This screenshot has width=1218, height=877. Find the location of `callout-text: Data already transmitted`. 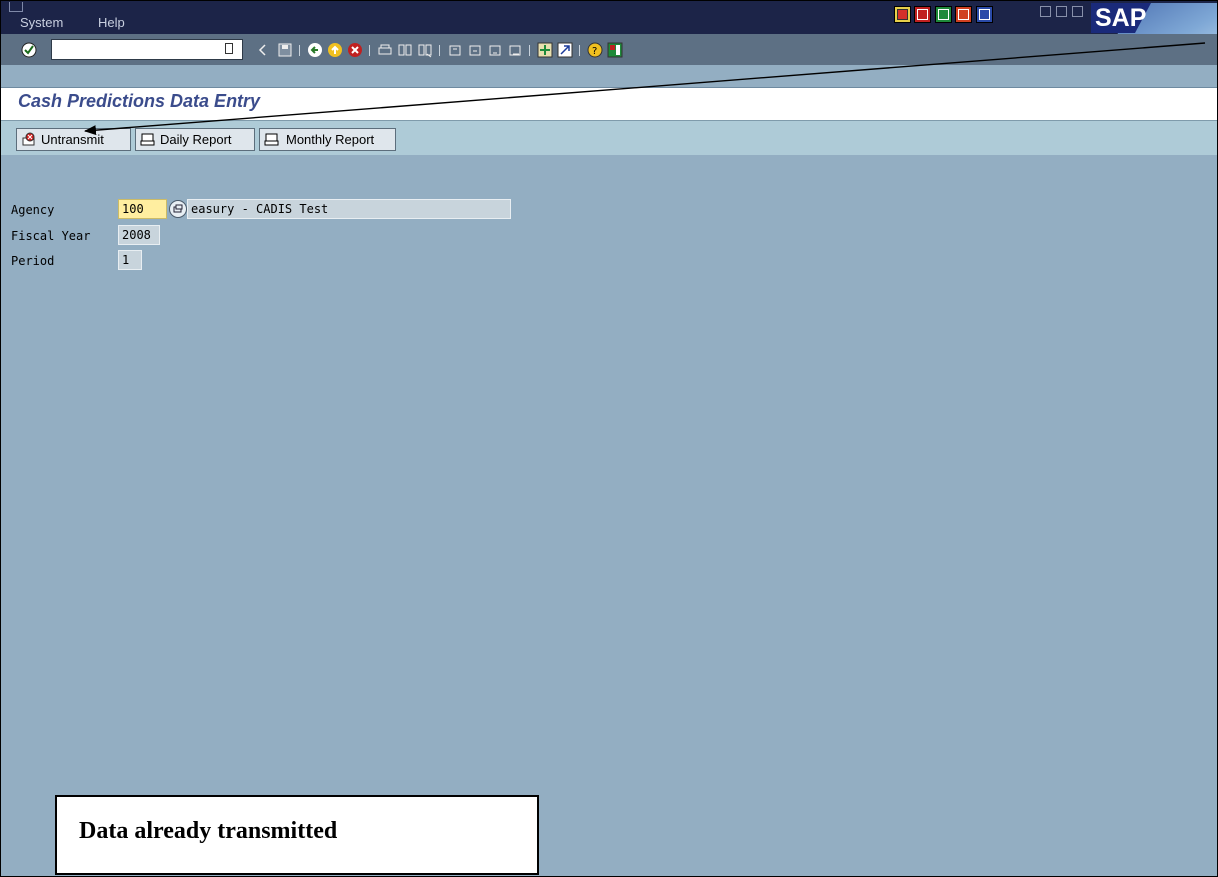

callout-text: Data already transmitted is located at coordinates (208, 831).